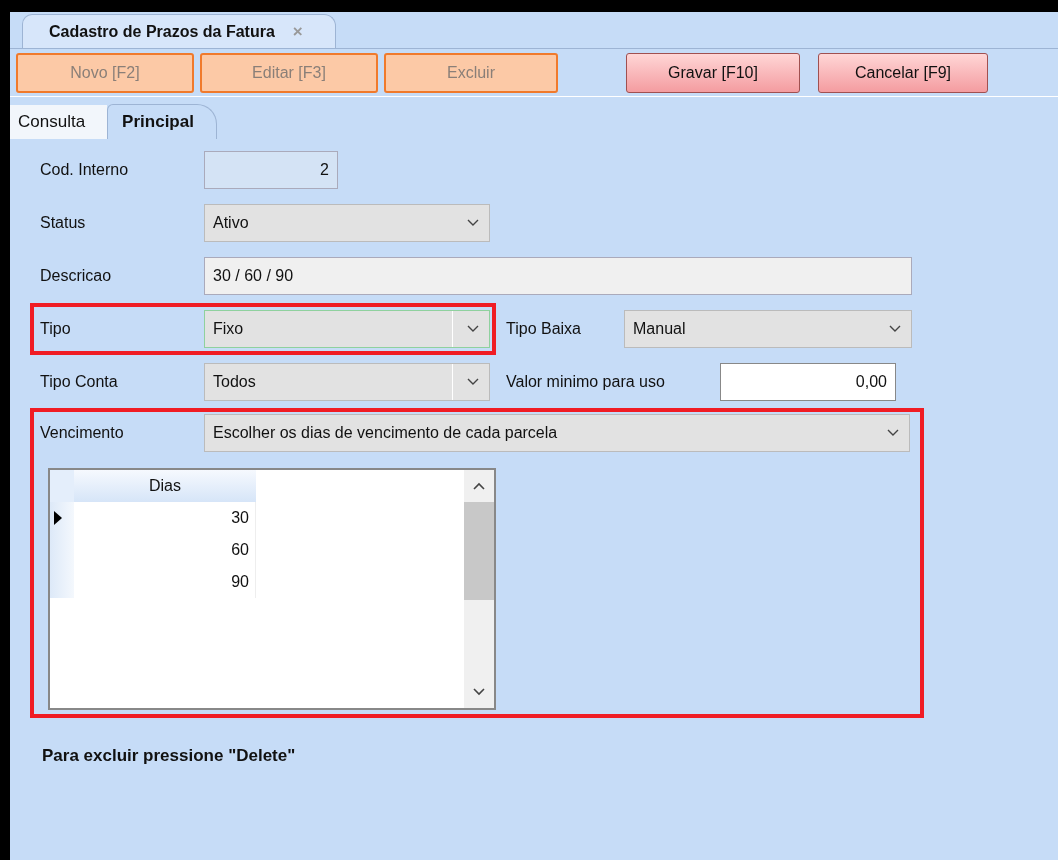  Describe the element at coordinates (271, 170) in the screenshot. I see `code-field: 2` at that location.